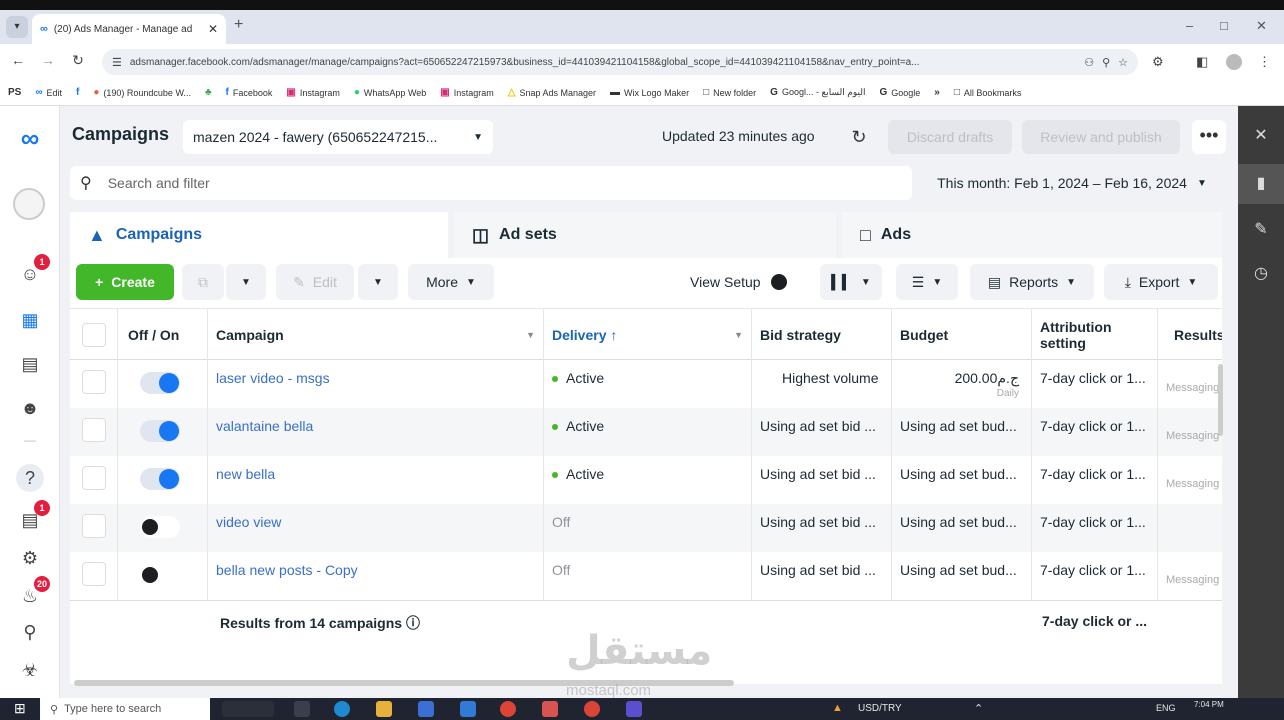  Describe the element at coordinates (376, 335) in the screenshot. I see `col-campaign: Campaign ▼` at that location.